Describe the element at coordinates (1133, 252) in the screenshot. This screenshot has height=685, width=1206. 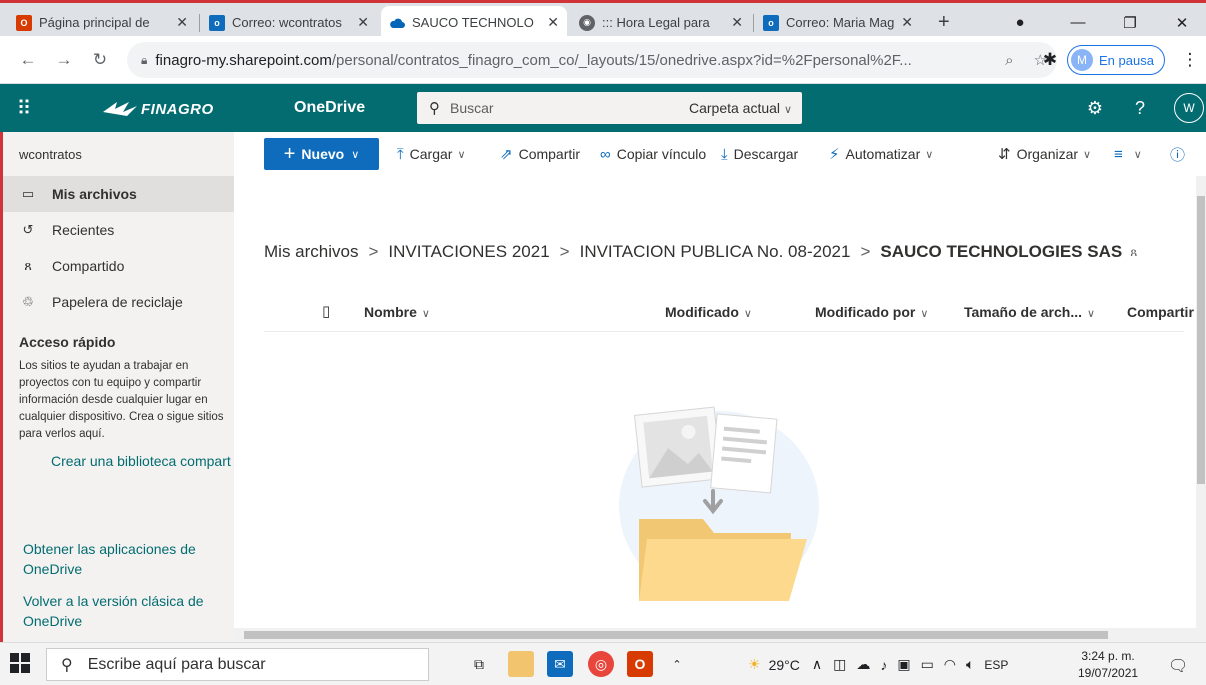
I see `shared-people-icon: ጸ` at that location.